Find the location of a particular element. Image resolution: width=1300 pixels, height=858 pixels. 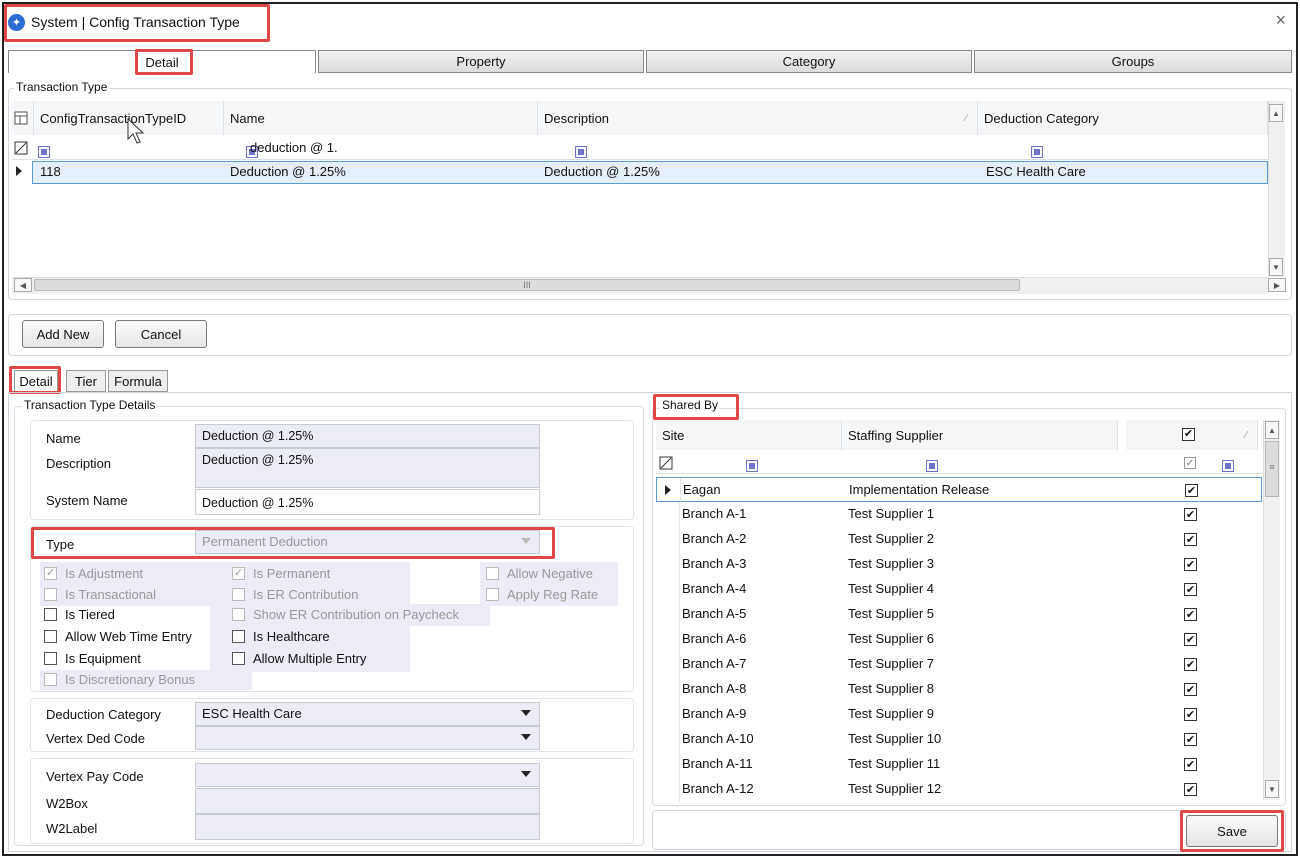

vertex-ded-code-dropdown is located at coordinates (367, 738).